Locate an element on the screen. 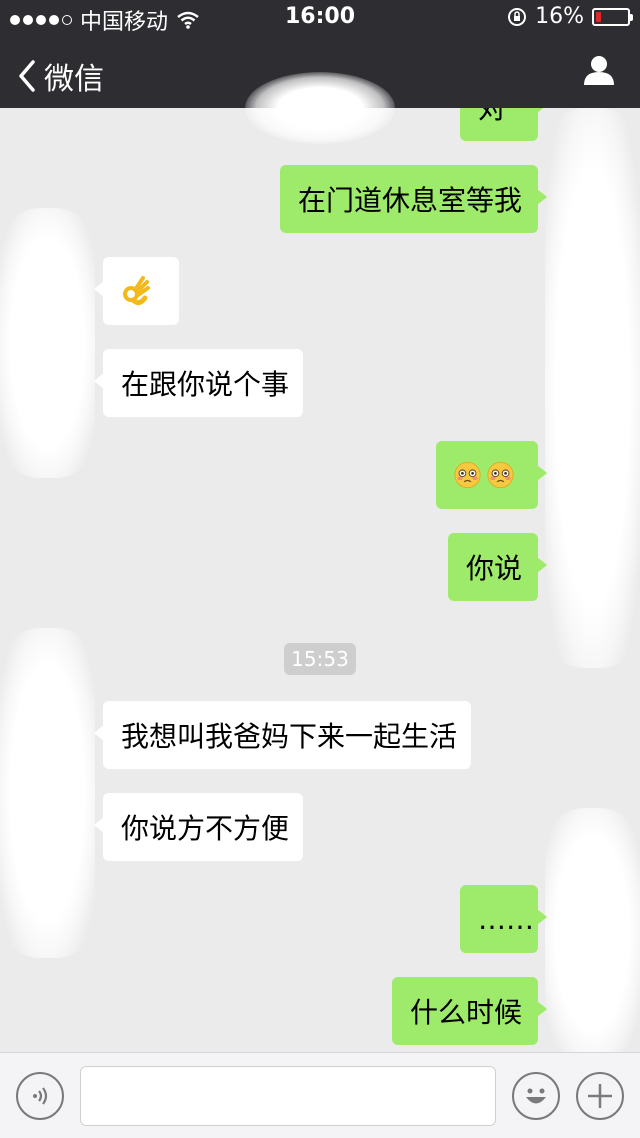 The height and width of the screenshot is (1138, 640). orientation-lock-icon is located at coordinates (517, 16).